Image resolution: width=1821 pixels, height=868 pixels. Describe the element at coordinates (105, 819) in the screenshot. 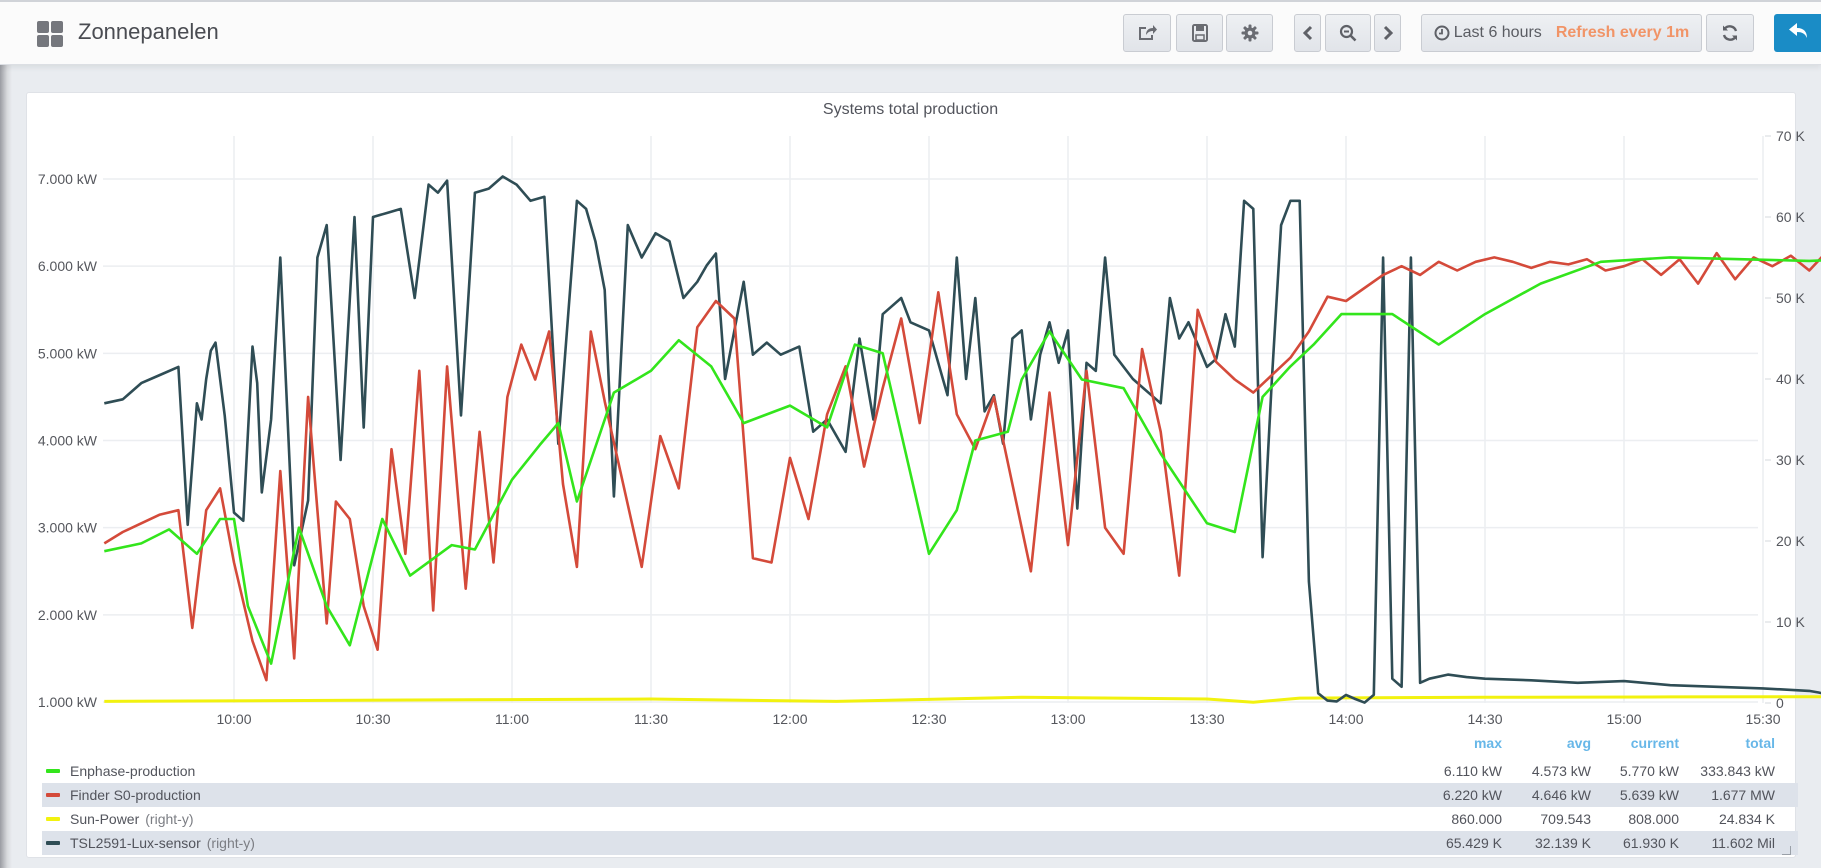

I see `legend-series-name: Sun-Power` at that location.